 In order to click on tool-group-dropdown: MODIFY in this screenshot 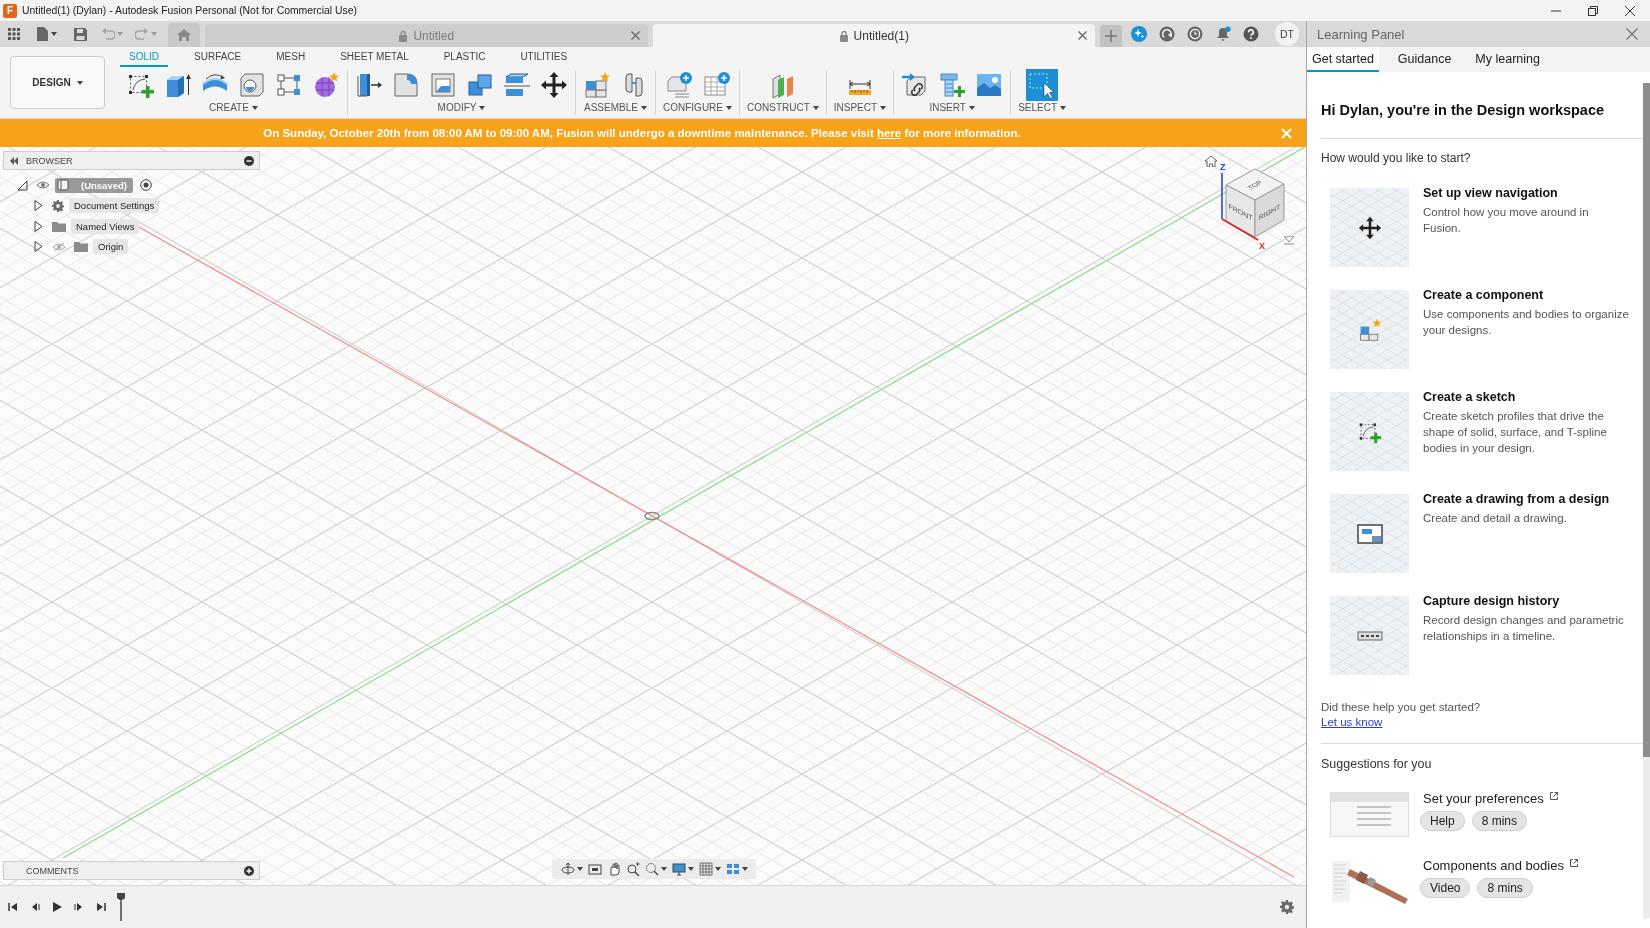, I will do `click(461, 107)`.